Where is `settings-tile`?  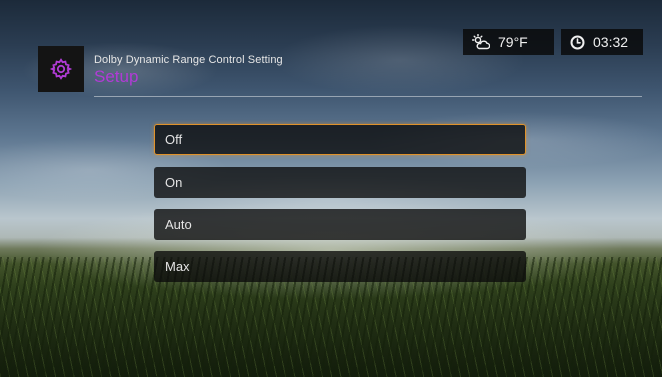 settings-tile is located at coordinates (61, 69).